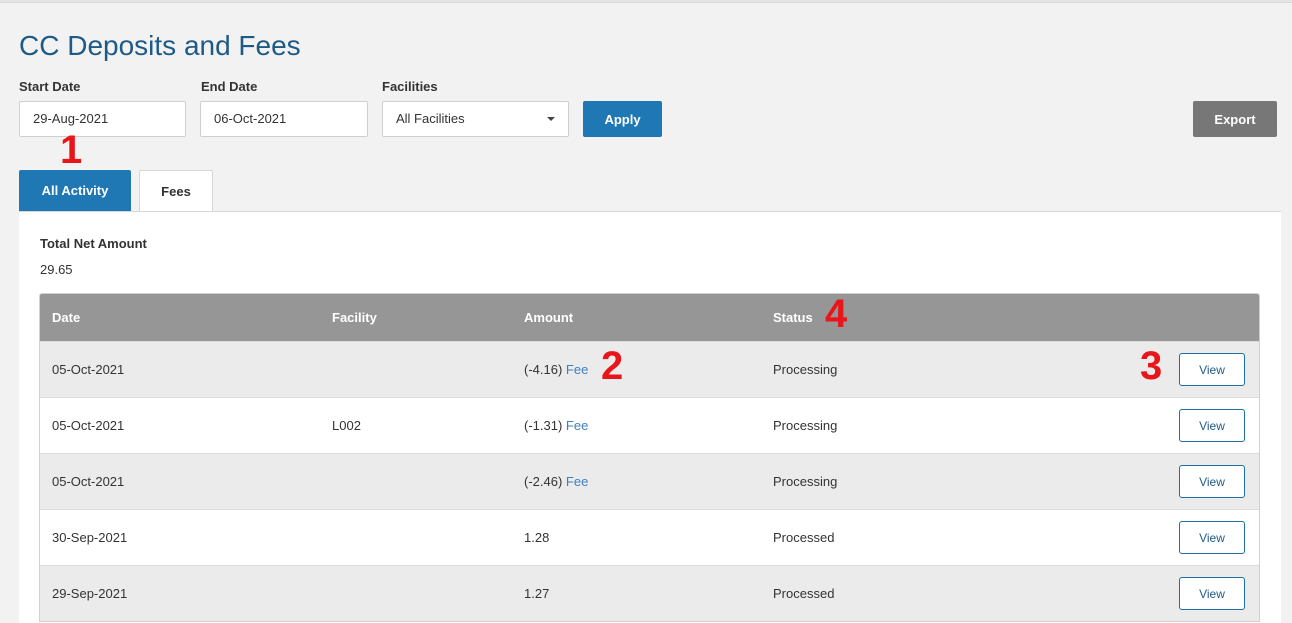 This screenshot has height=623, width=1292. Describe the element at coordinates (543, 425) in the screenshot. I see `row-amount-value: (-1.31)` at that location.